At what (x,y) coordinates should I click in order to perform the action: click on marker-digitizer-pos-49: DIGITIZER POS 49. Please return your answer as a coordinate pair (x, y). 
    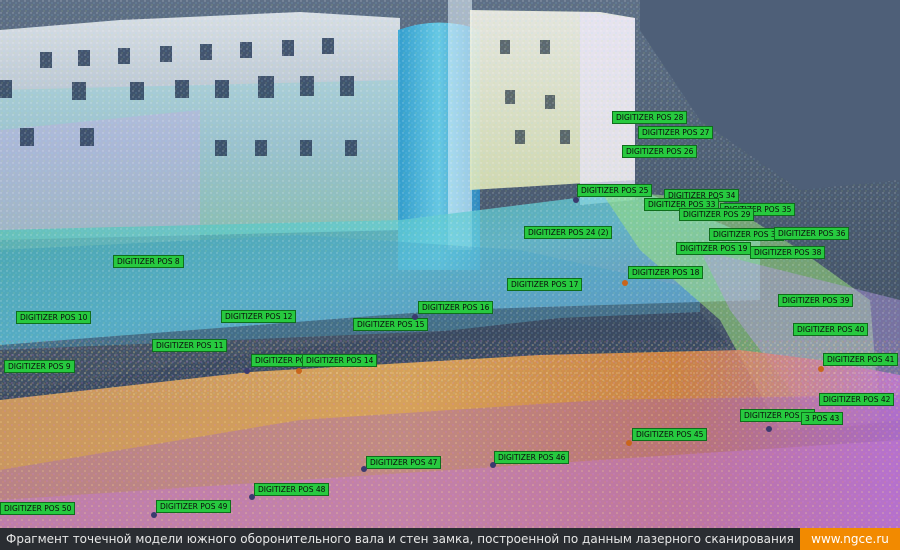
    Looking at the image, I should click on (194, 506).